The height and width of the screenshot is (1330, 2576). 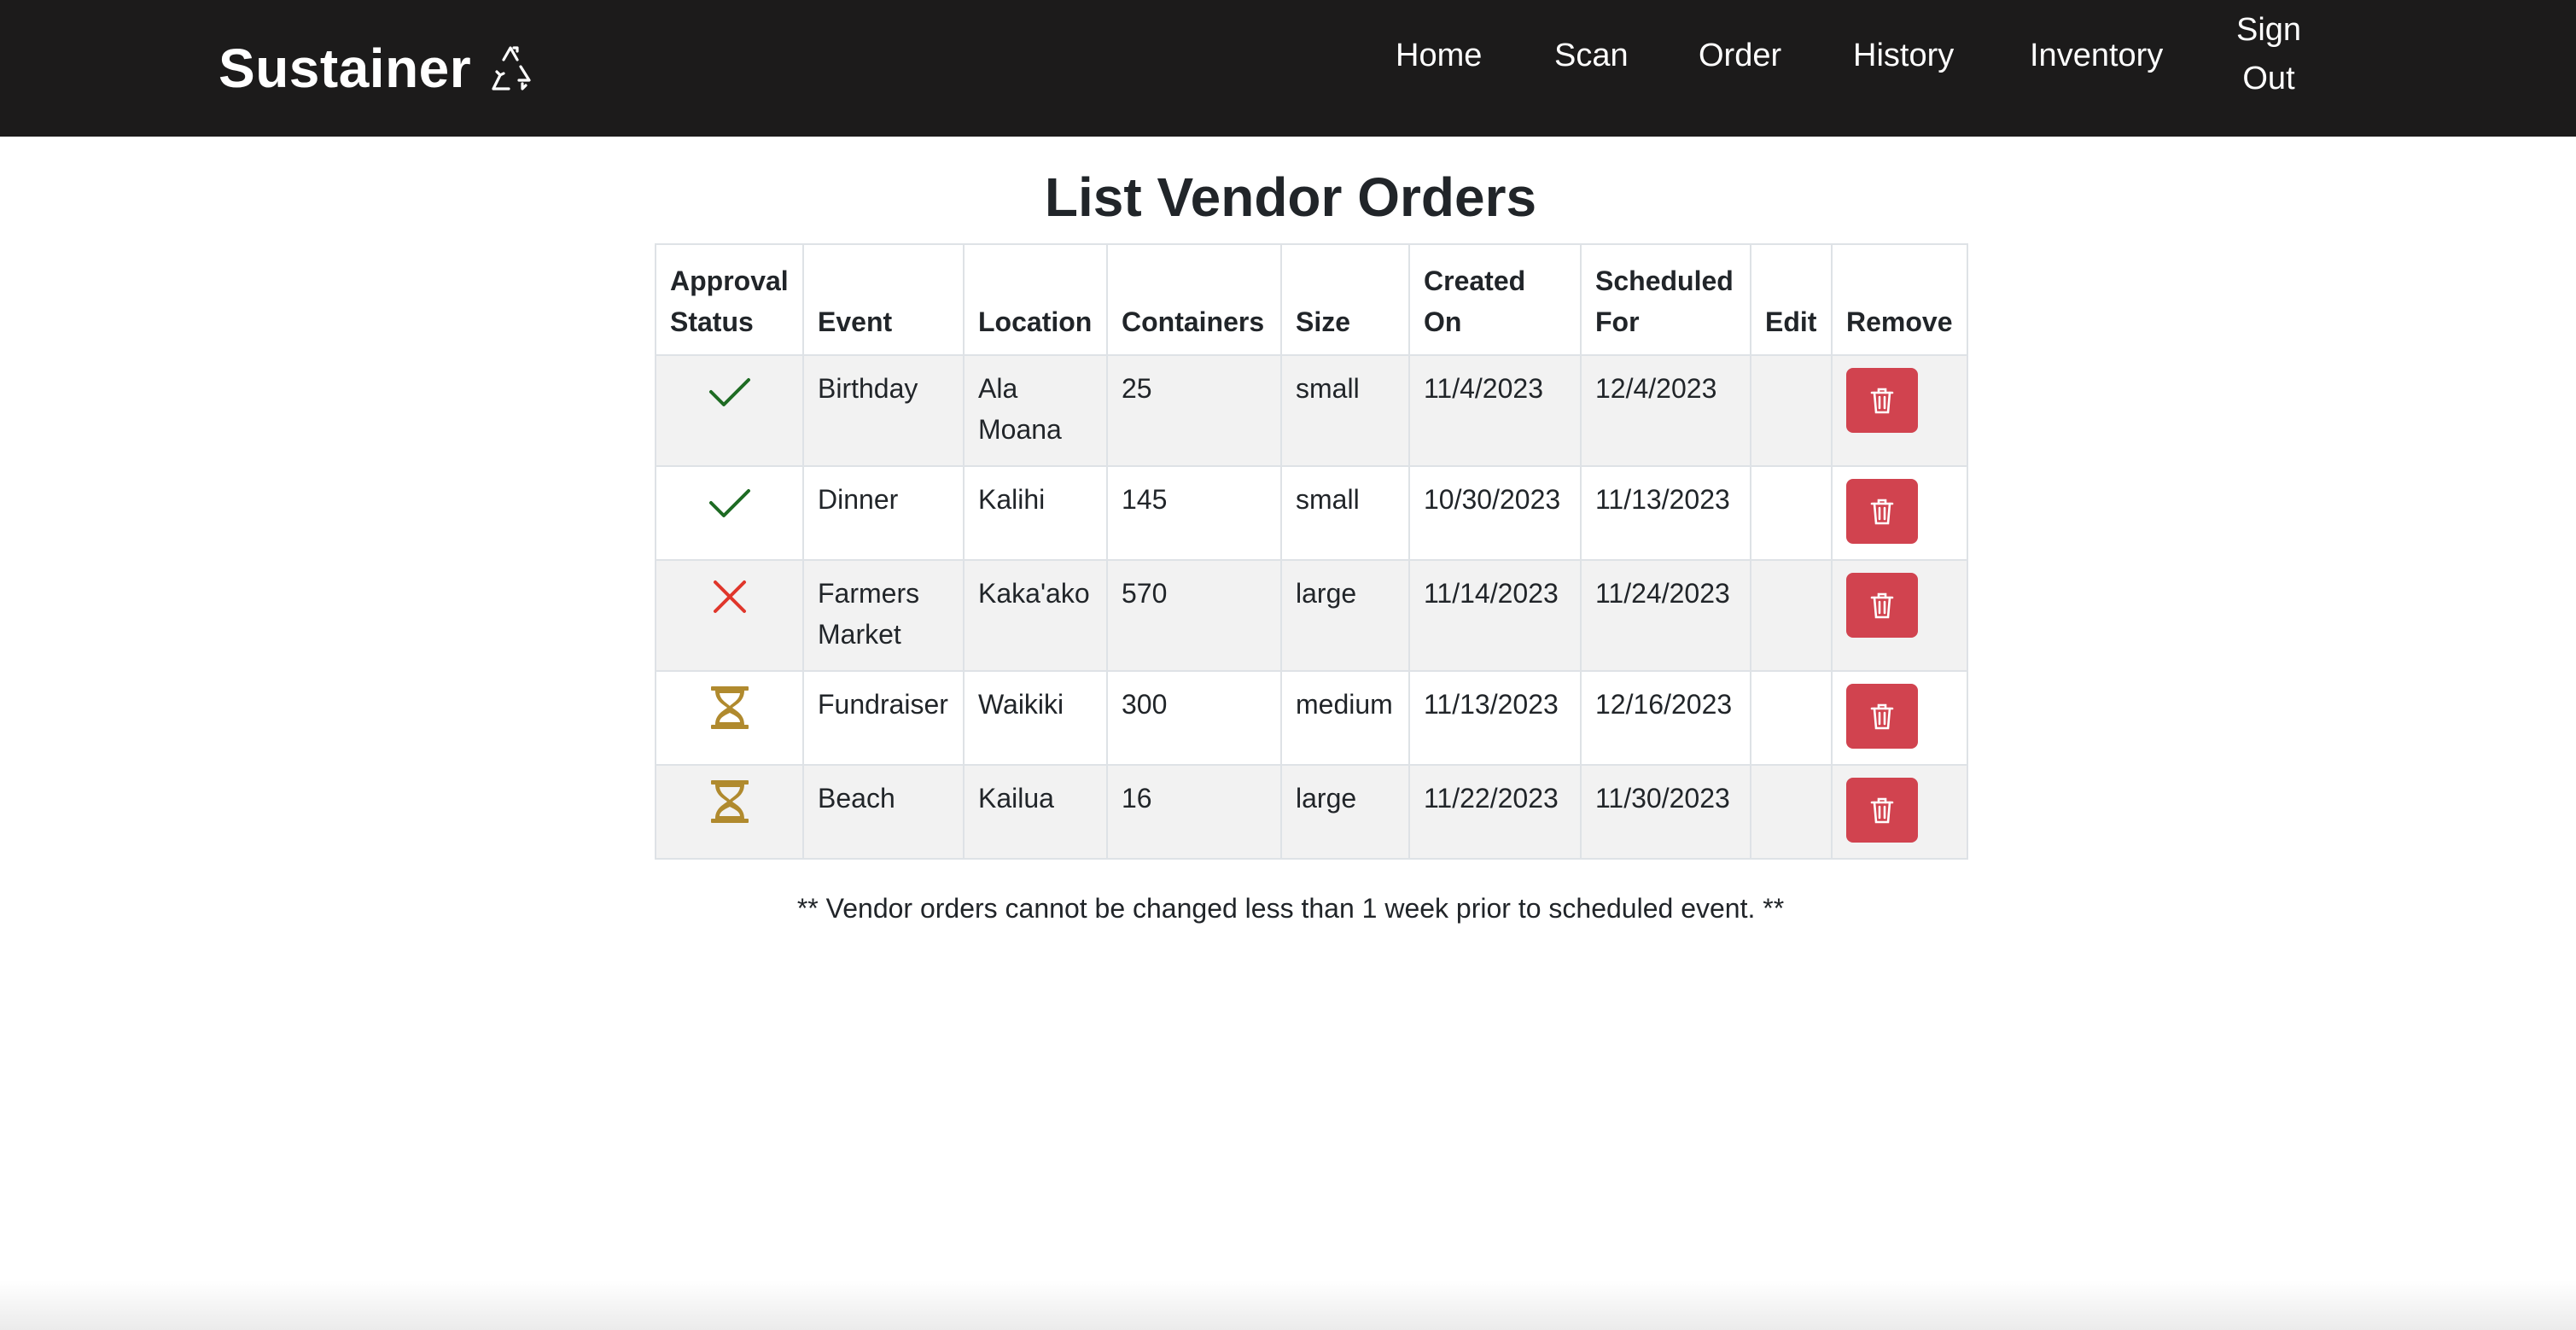 I want to click on header-text: Created, so click(x=1475, y=280).